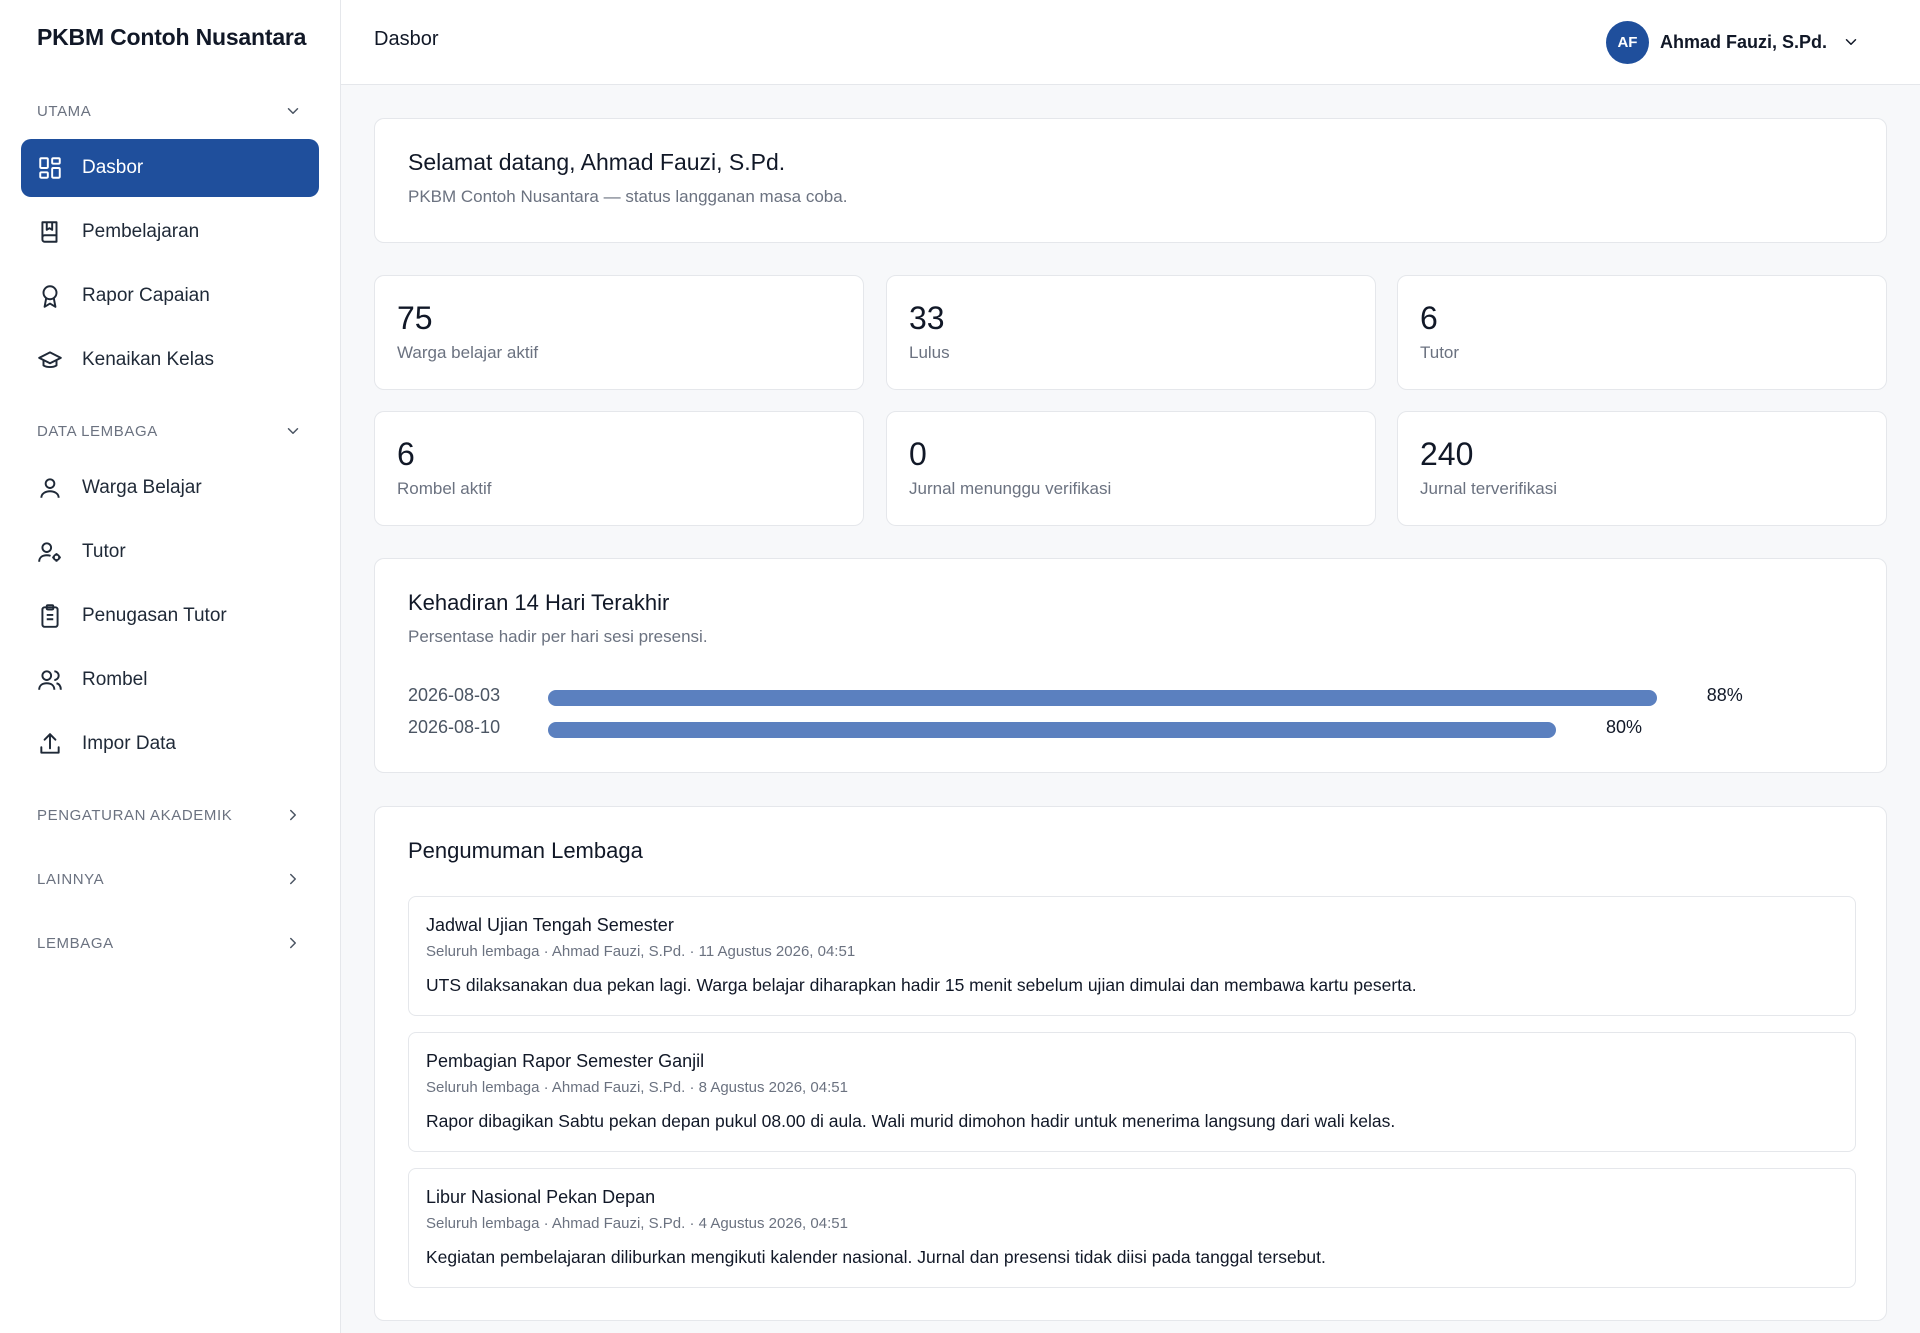 Image resolution: width=1920 pixels, height=1333 pixels. What do you see at coordinates (113, 167) in the screenshot?
I see `sidebar-item-label: Dasbor` at bounding box center [113, 167].